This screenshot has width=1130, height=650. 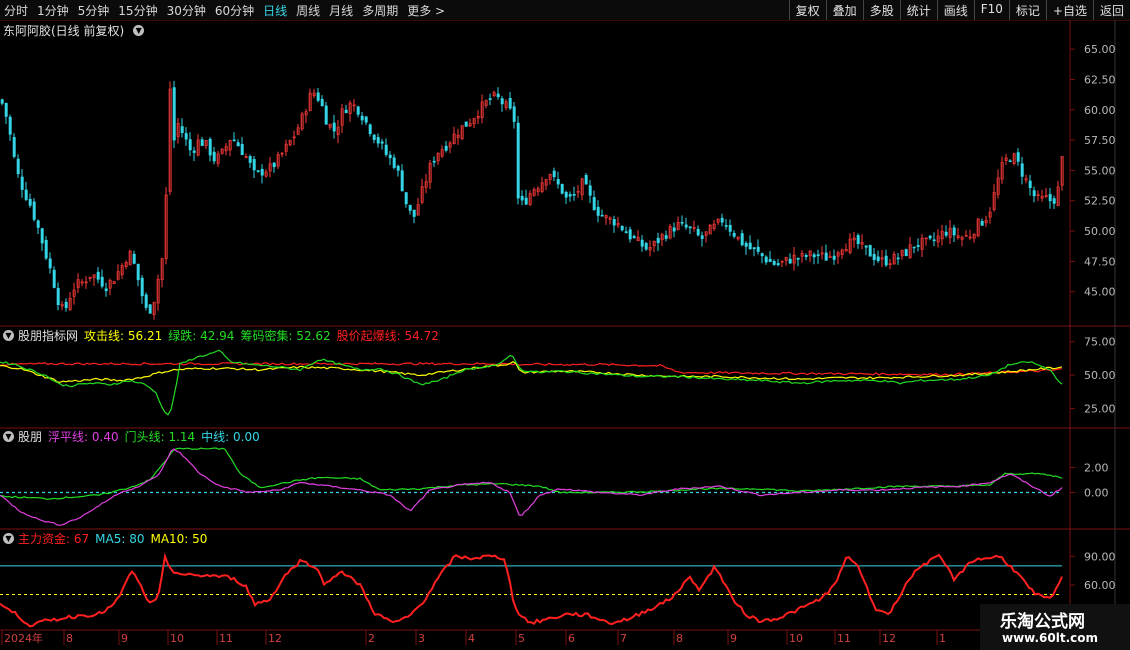 I want to click on x-tick-label: 2, so click(x=371, y=638).